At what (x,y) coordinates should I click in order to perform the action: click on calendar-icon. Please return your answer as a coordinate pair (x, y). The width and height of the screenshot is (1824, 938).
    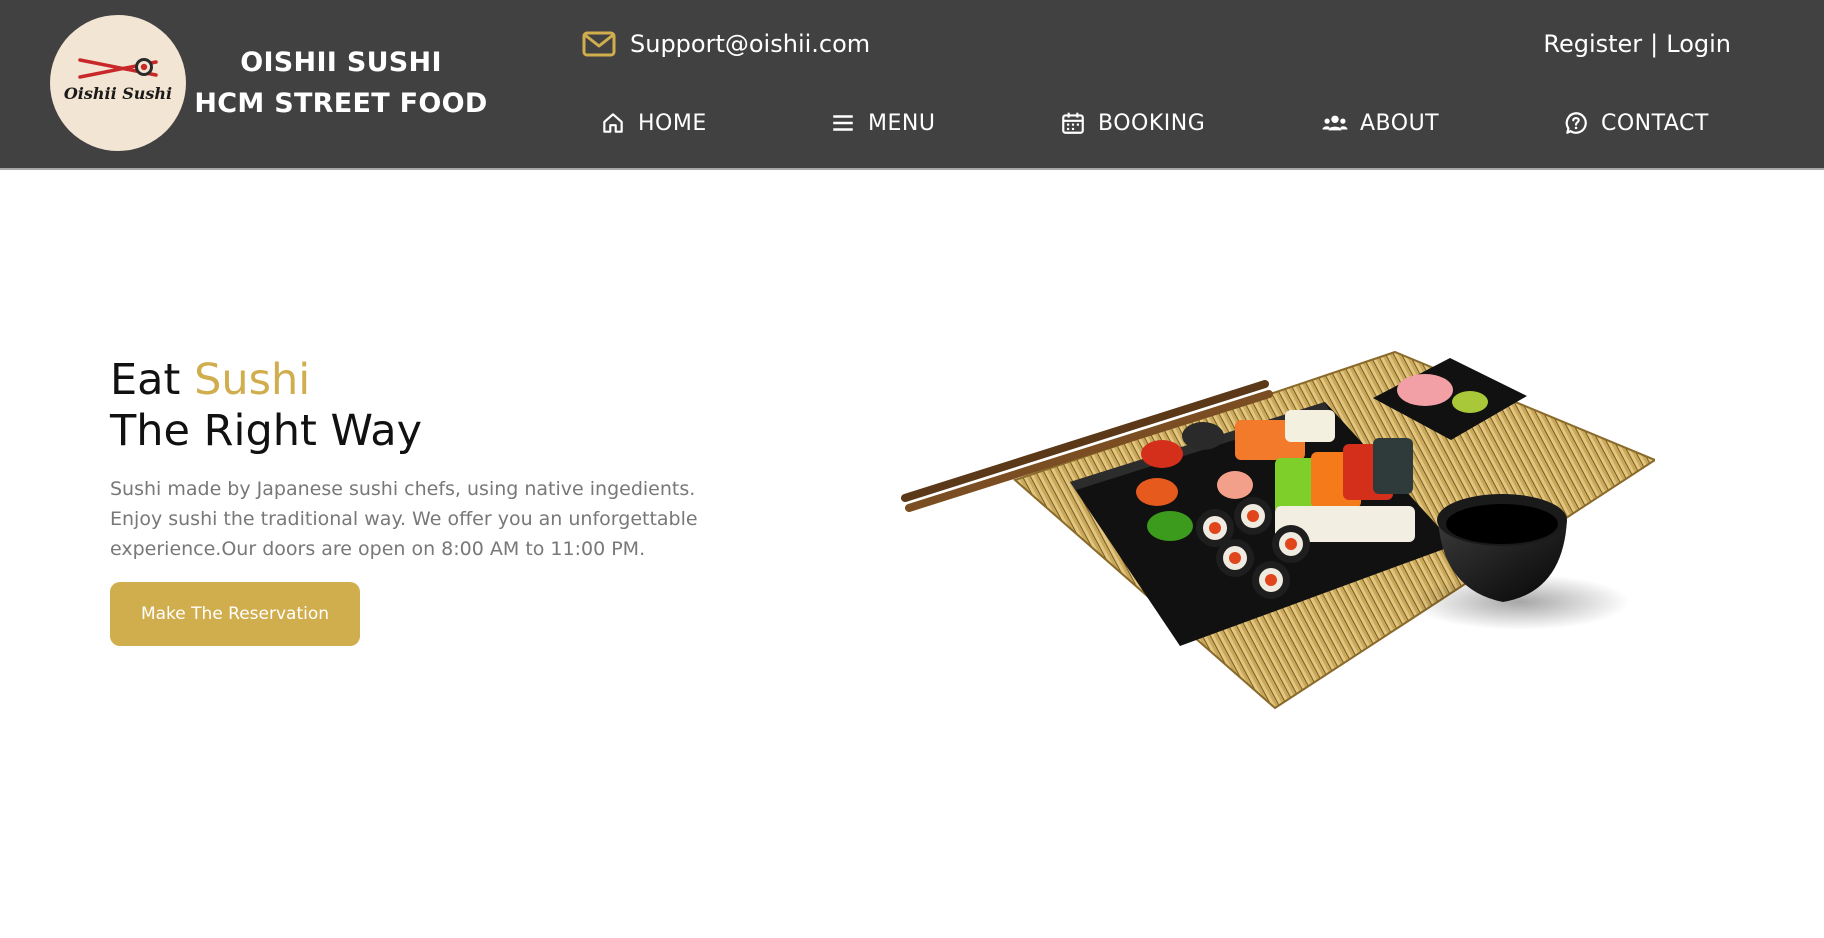
    Looking at the image, I should click on (1073, 123).